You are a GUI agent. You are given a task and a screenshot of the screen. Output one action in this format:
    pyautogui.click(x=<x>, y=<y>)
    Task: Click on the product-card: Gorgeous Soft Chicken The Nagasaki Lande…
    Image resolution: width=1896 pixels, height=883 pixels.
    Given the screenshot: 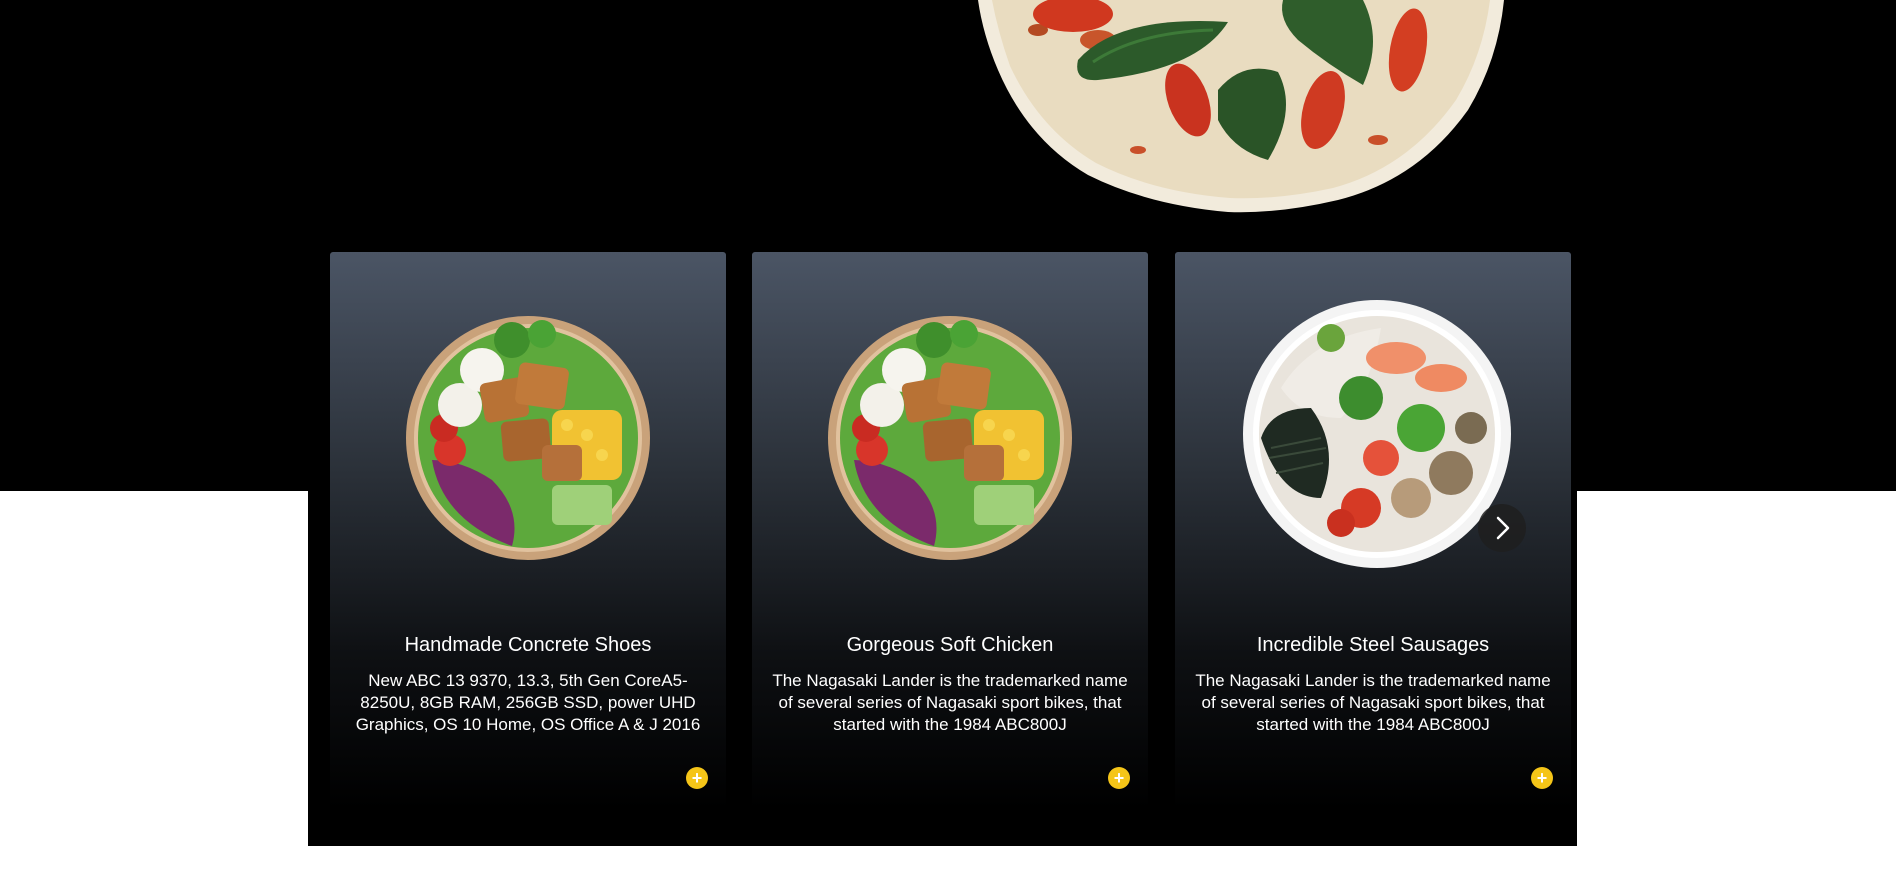 What is the action you would take?
    pyautogui.click(x=950, y=531)
    